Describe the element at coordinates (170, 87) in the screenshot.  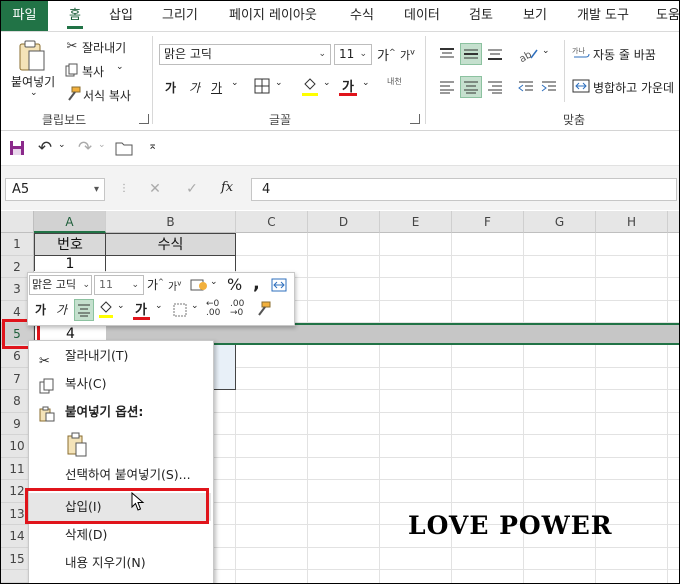
I see `bold-button: 가` at that location.